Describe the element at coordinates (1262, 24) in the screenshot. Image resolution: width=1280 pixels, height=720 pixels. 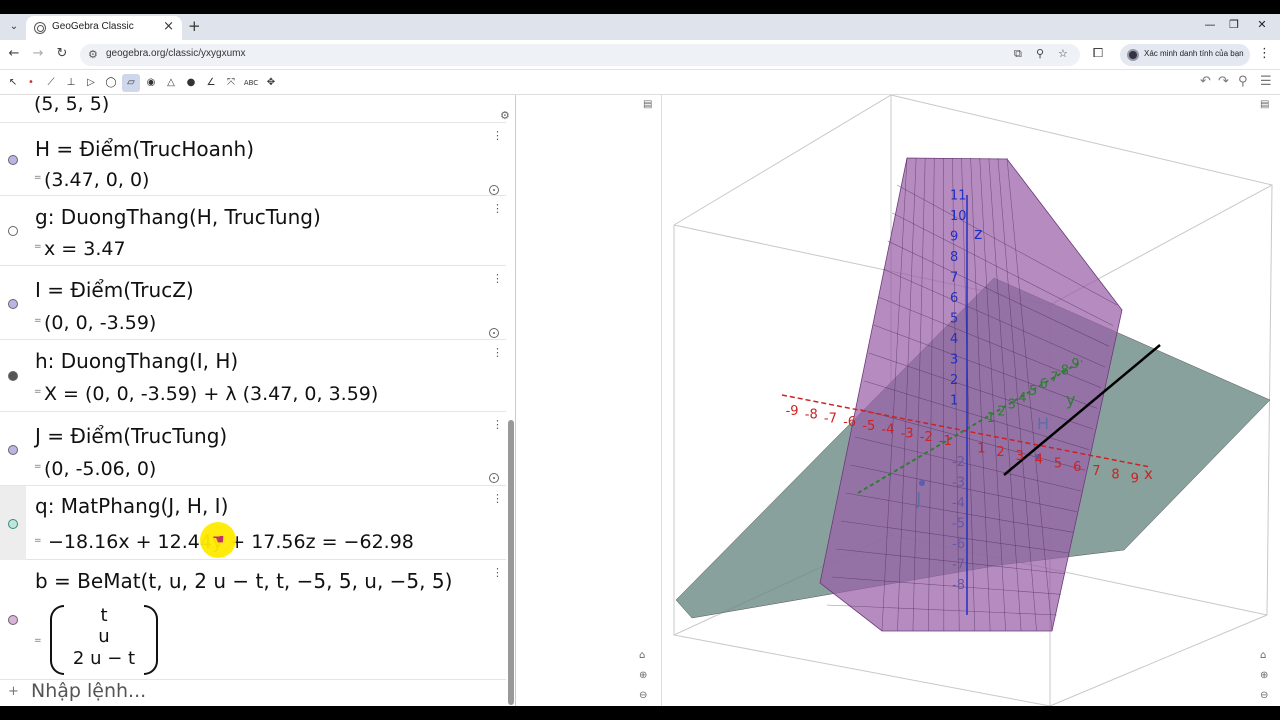
I see `window-close-icon: ✕` at that location.